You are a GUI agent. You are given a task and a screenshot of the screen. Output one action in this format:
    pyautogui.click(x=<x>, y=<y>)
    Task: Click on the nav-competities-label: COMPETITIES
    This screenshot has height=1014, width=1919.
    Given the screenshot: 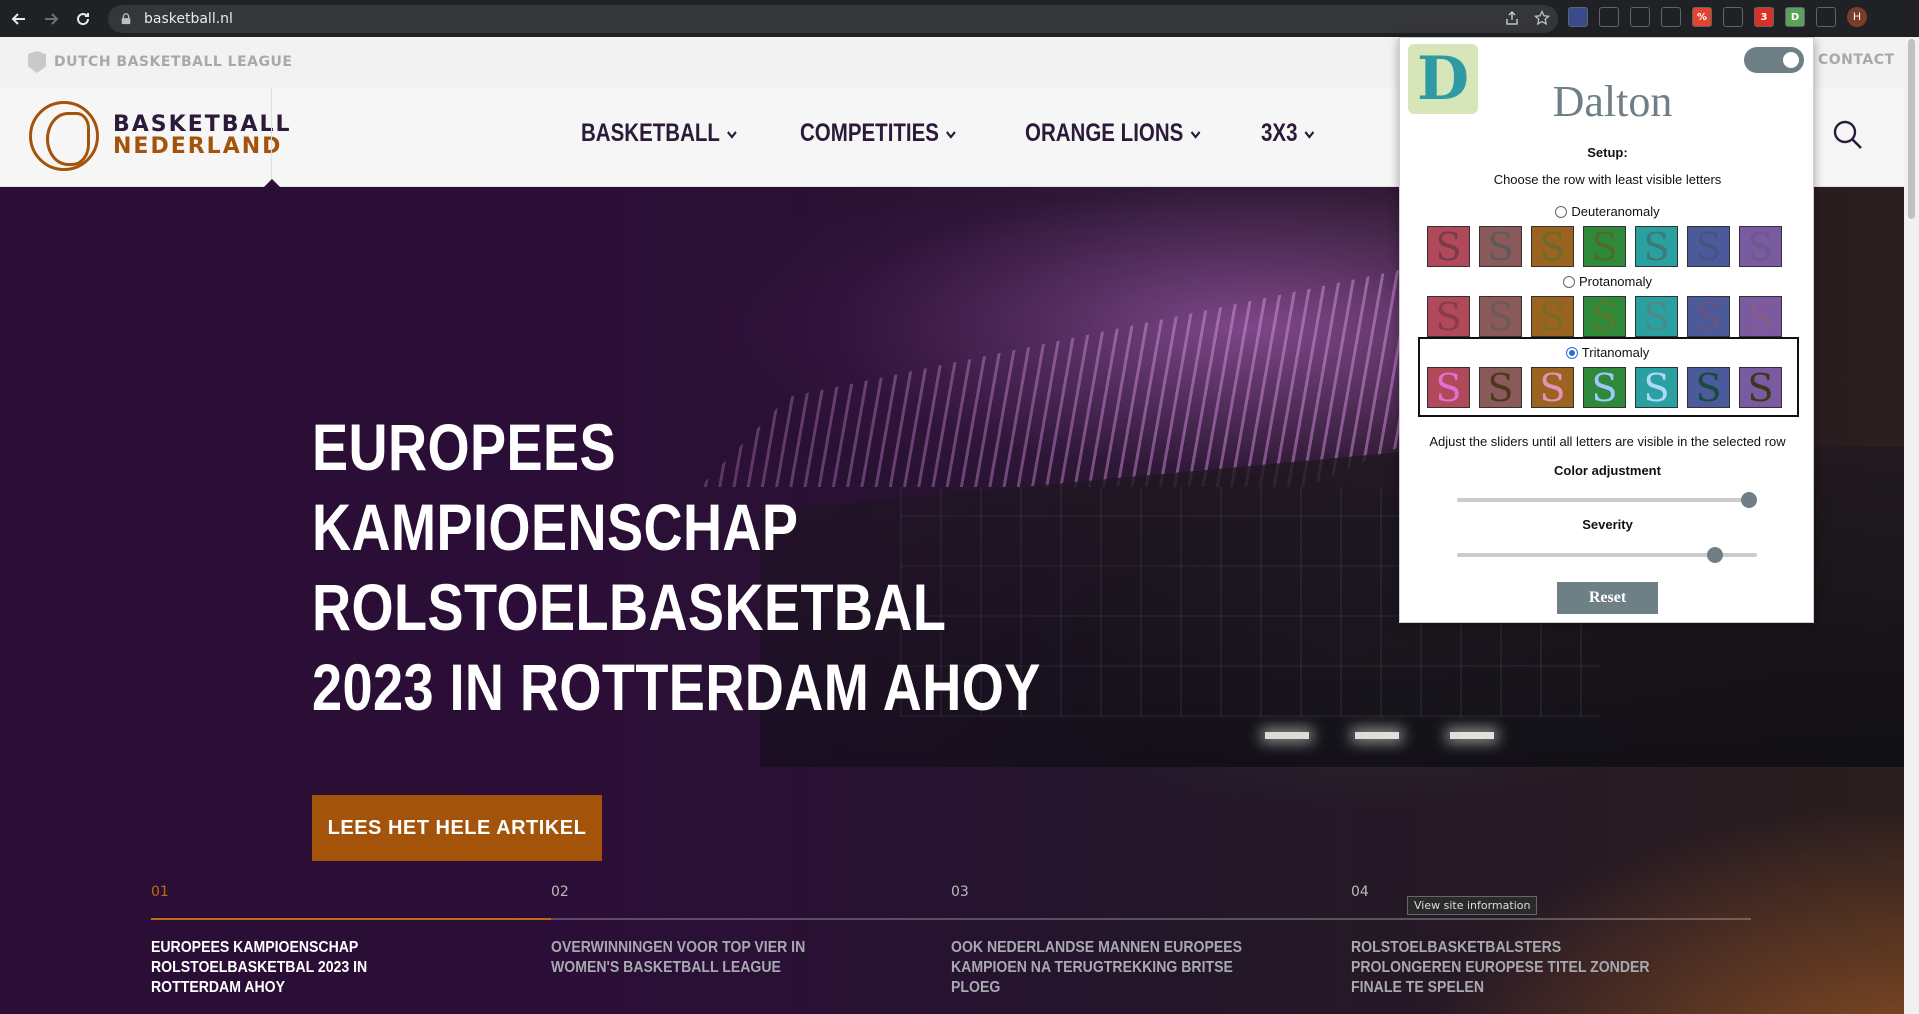 What is the action you would take?
    pyautogui.click(x=869, y=133)
    